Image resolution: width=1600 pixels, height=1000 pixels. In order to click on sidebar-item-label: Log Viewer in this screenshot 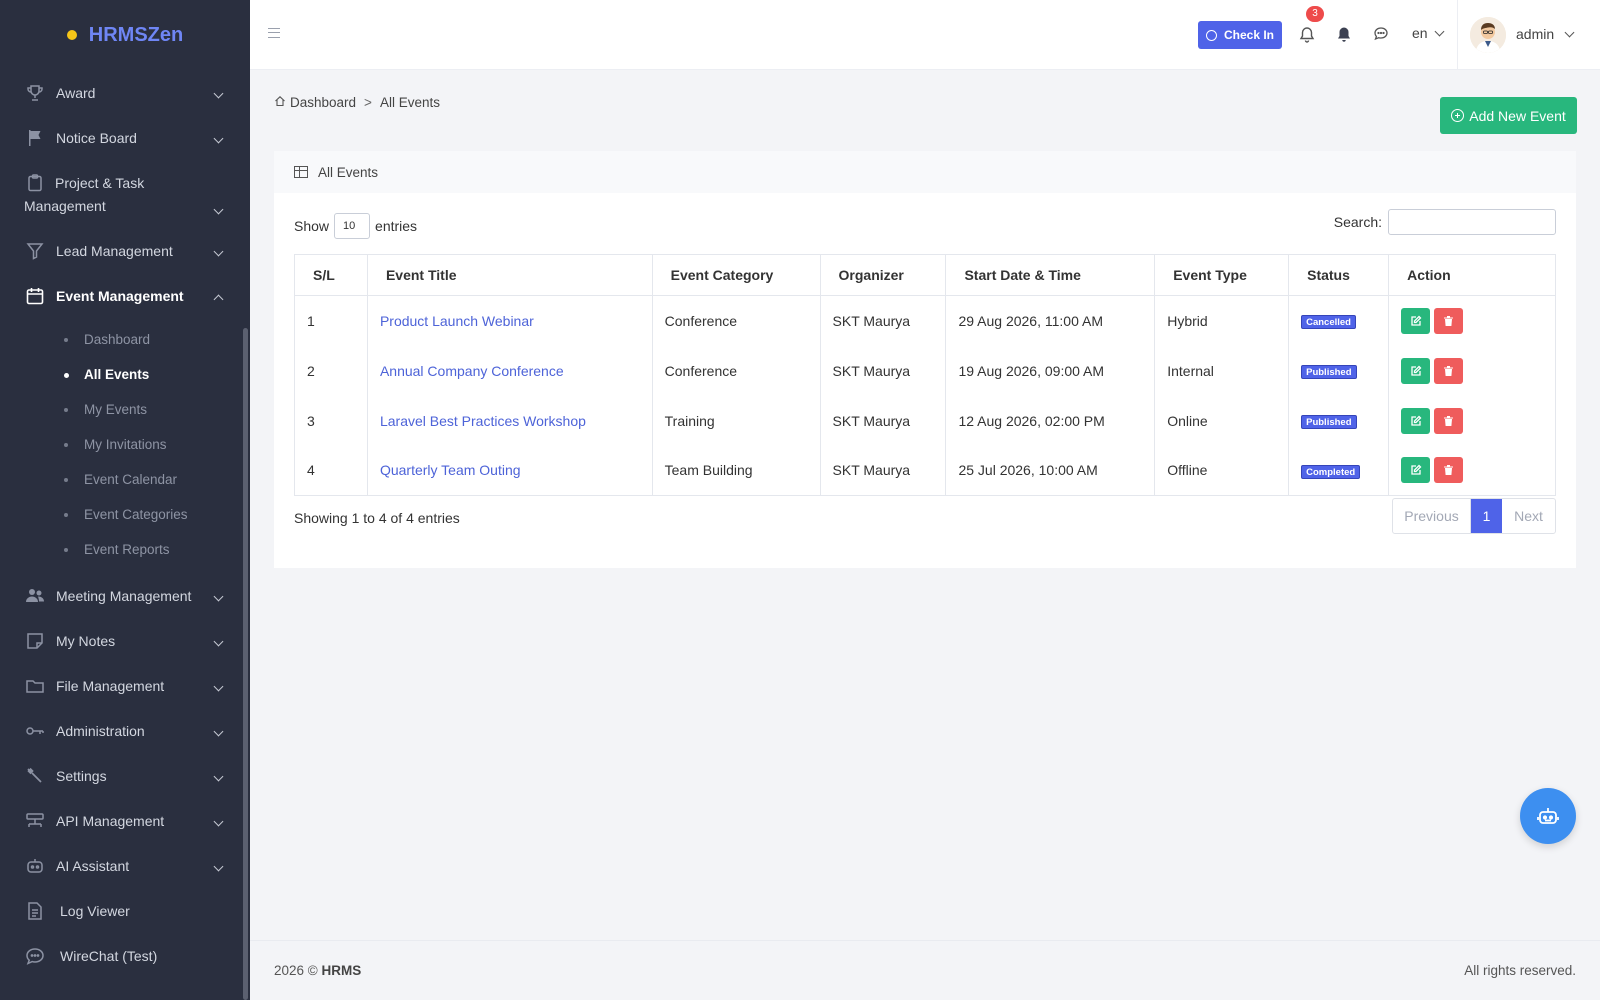, I will do `click(95, 910)`.